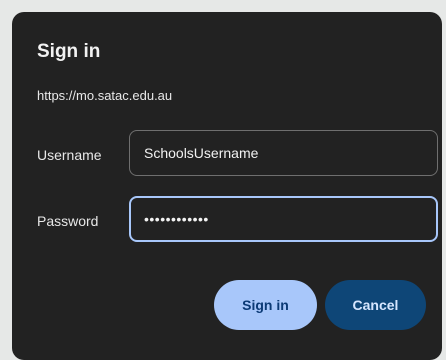  What do you see at coordinates (283, 153) in the screenshot?
I see `username-field` at bounding box center [283, 153].